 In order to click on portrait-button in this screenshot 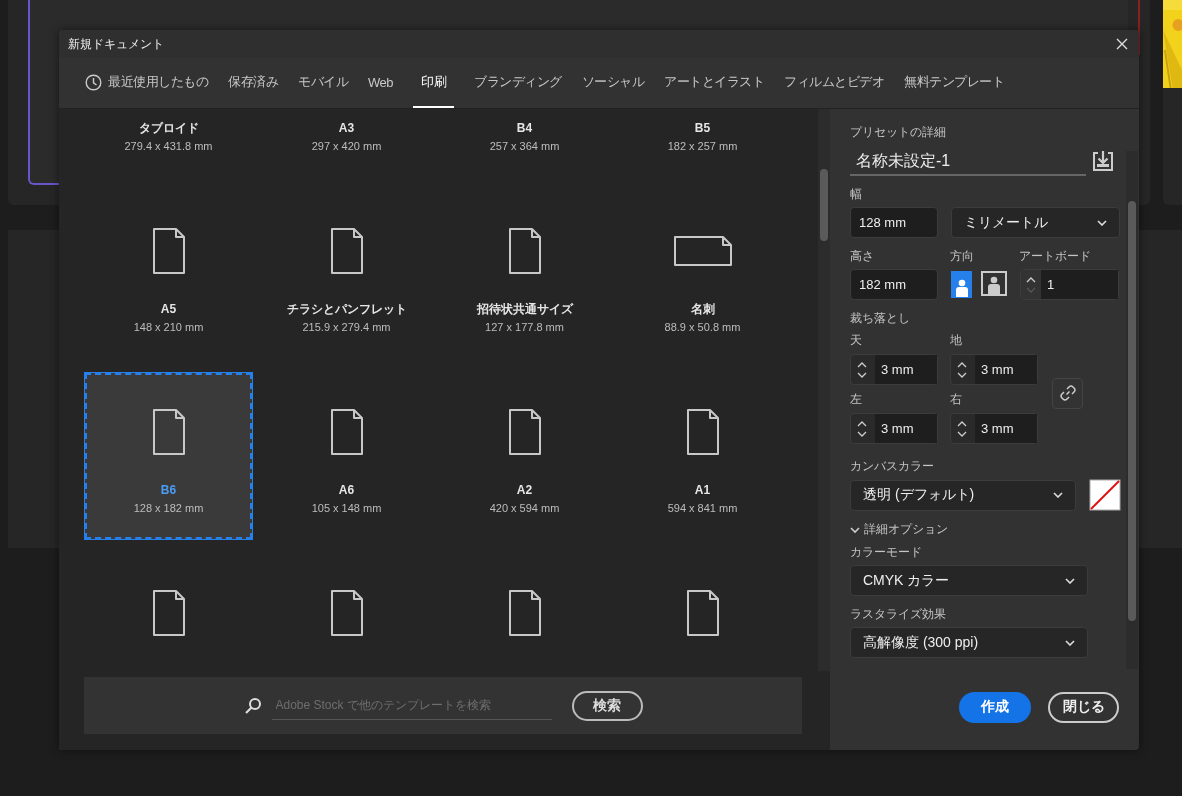, I will do `click(962, 284)`.